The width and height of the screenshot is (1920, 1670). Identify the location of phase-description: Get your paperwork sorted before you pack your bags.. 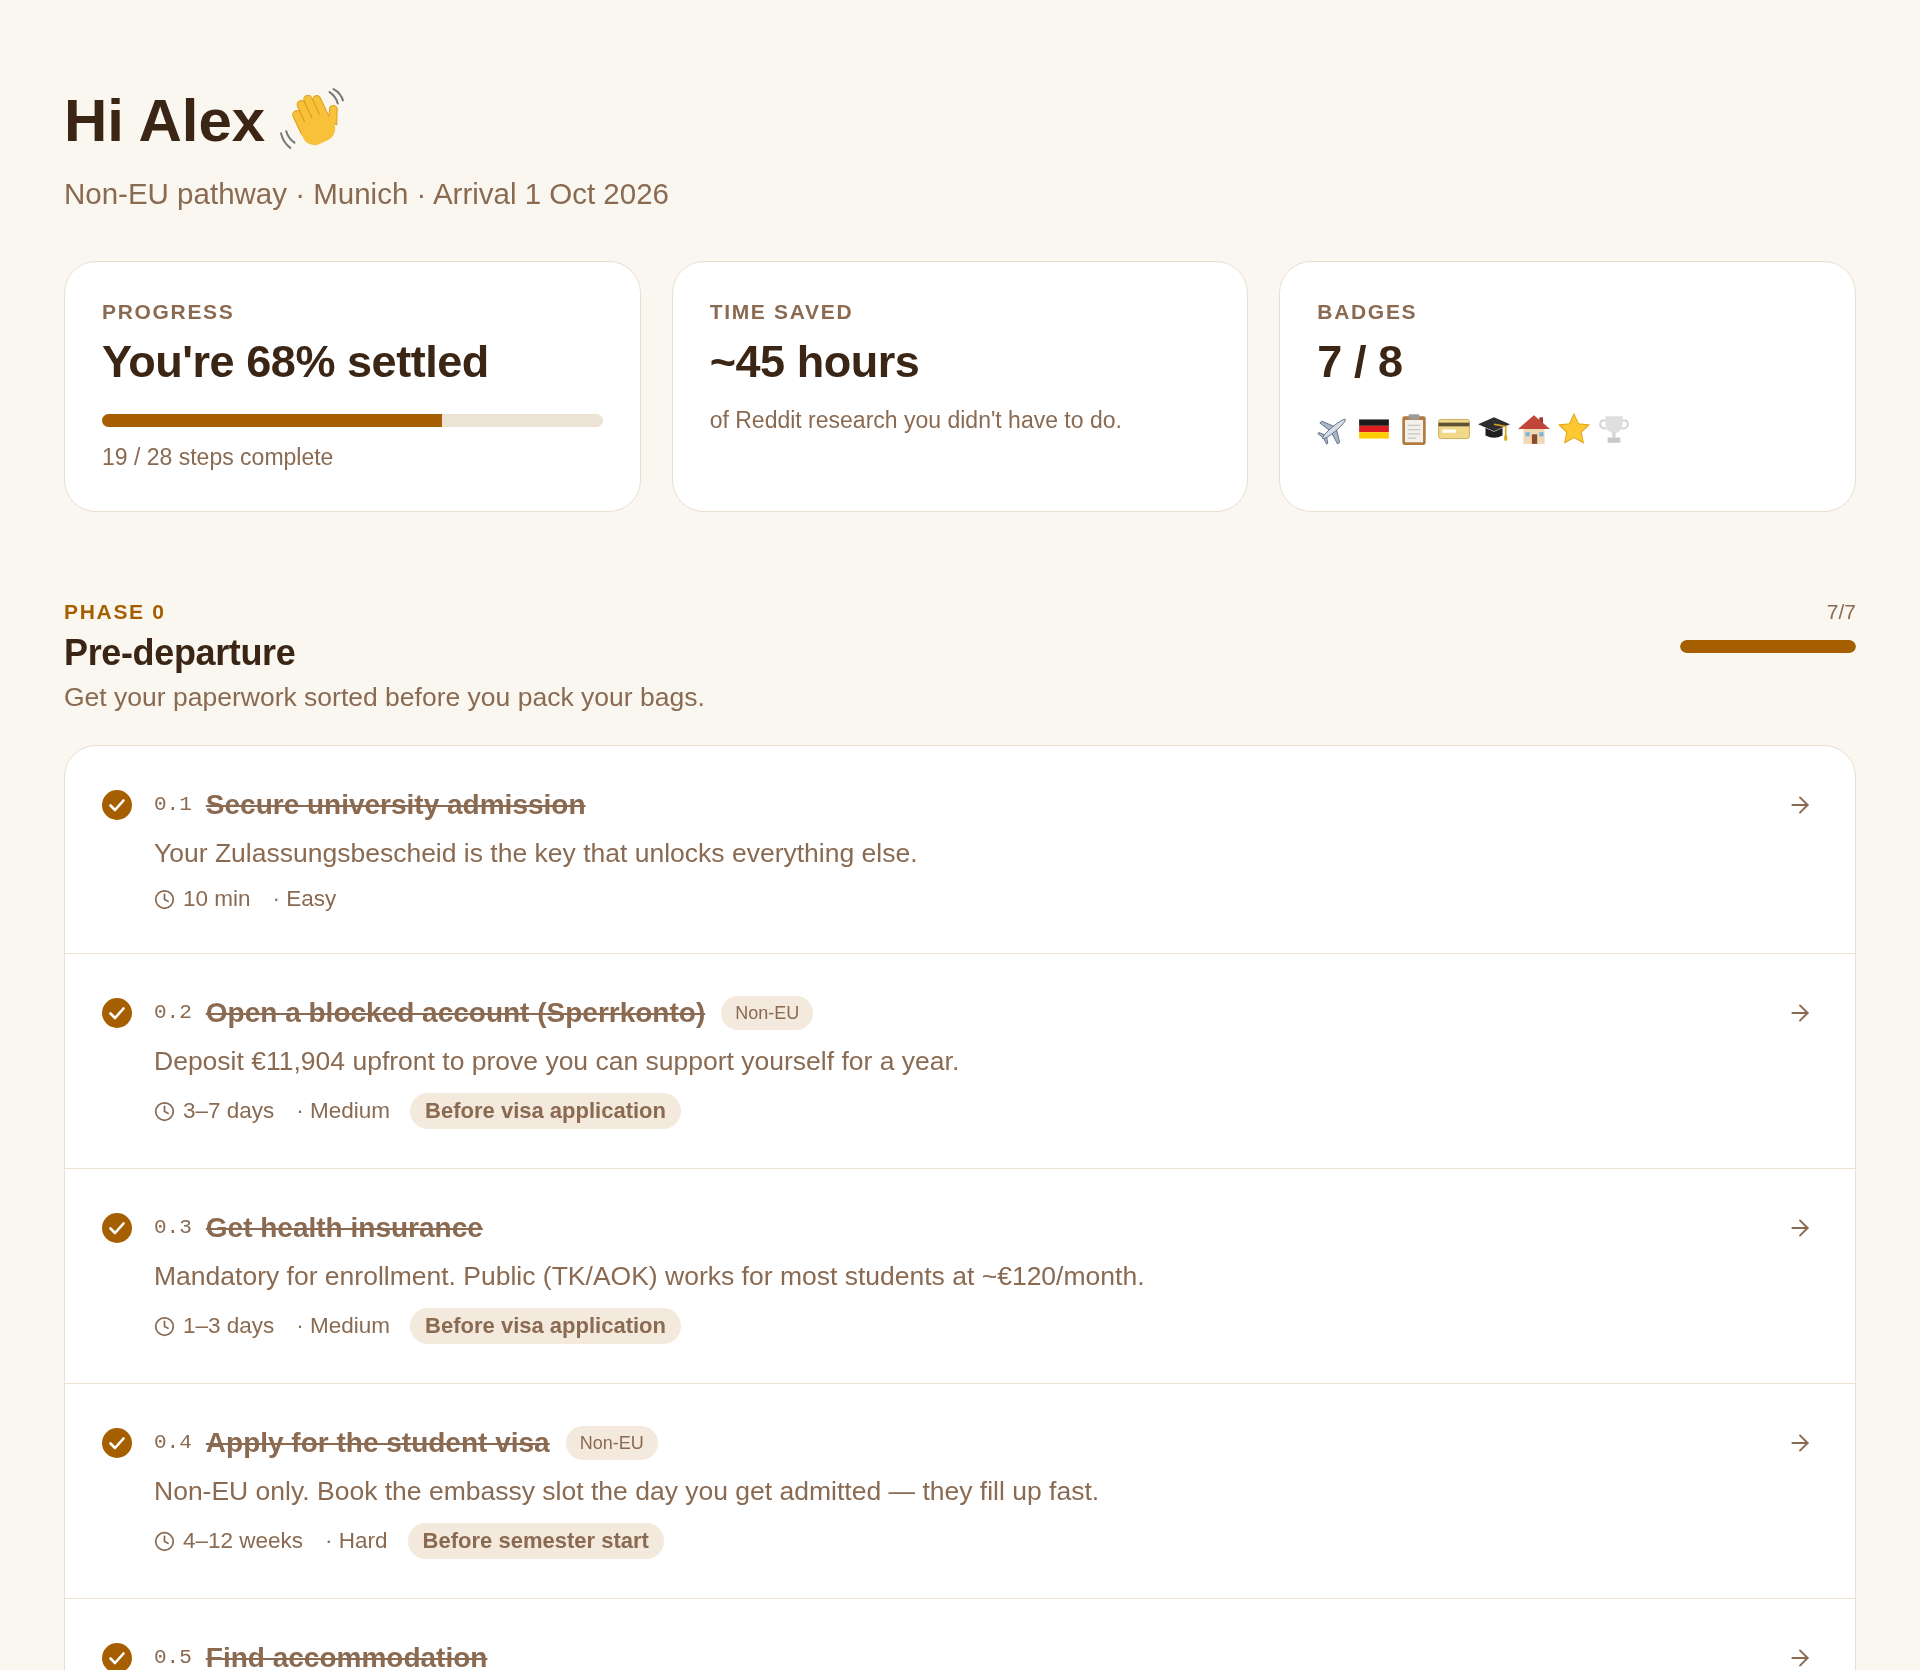
(384, 697).